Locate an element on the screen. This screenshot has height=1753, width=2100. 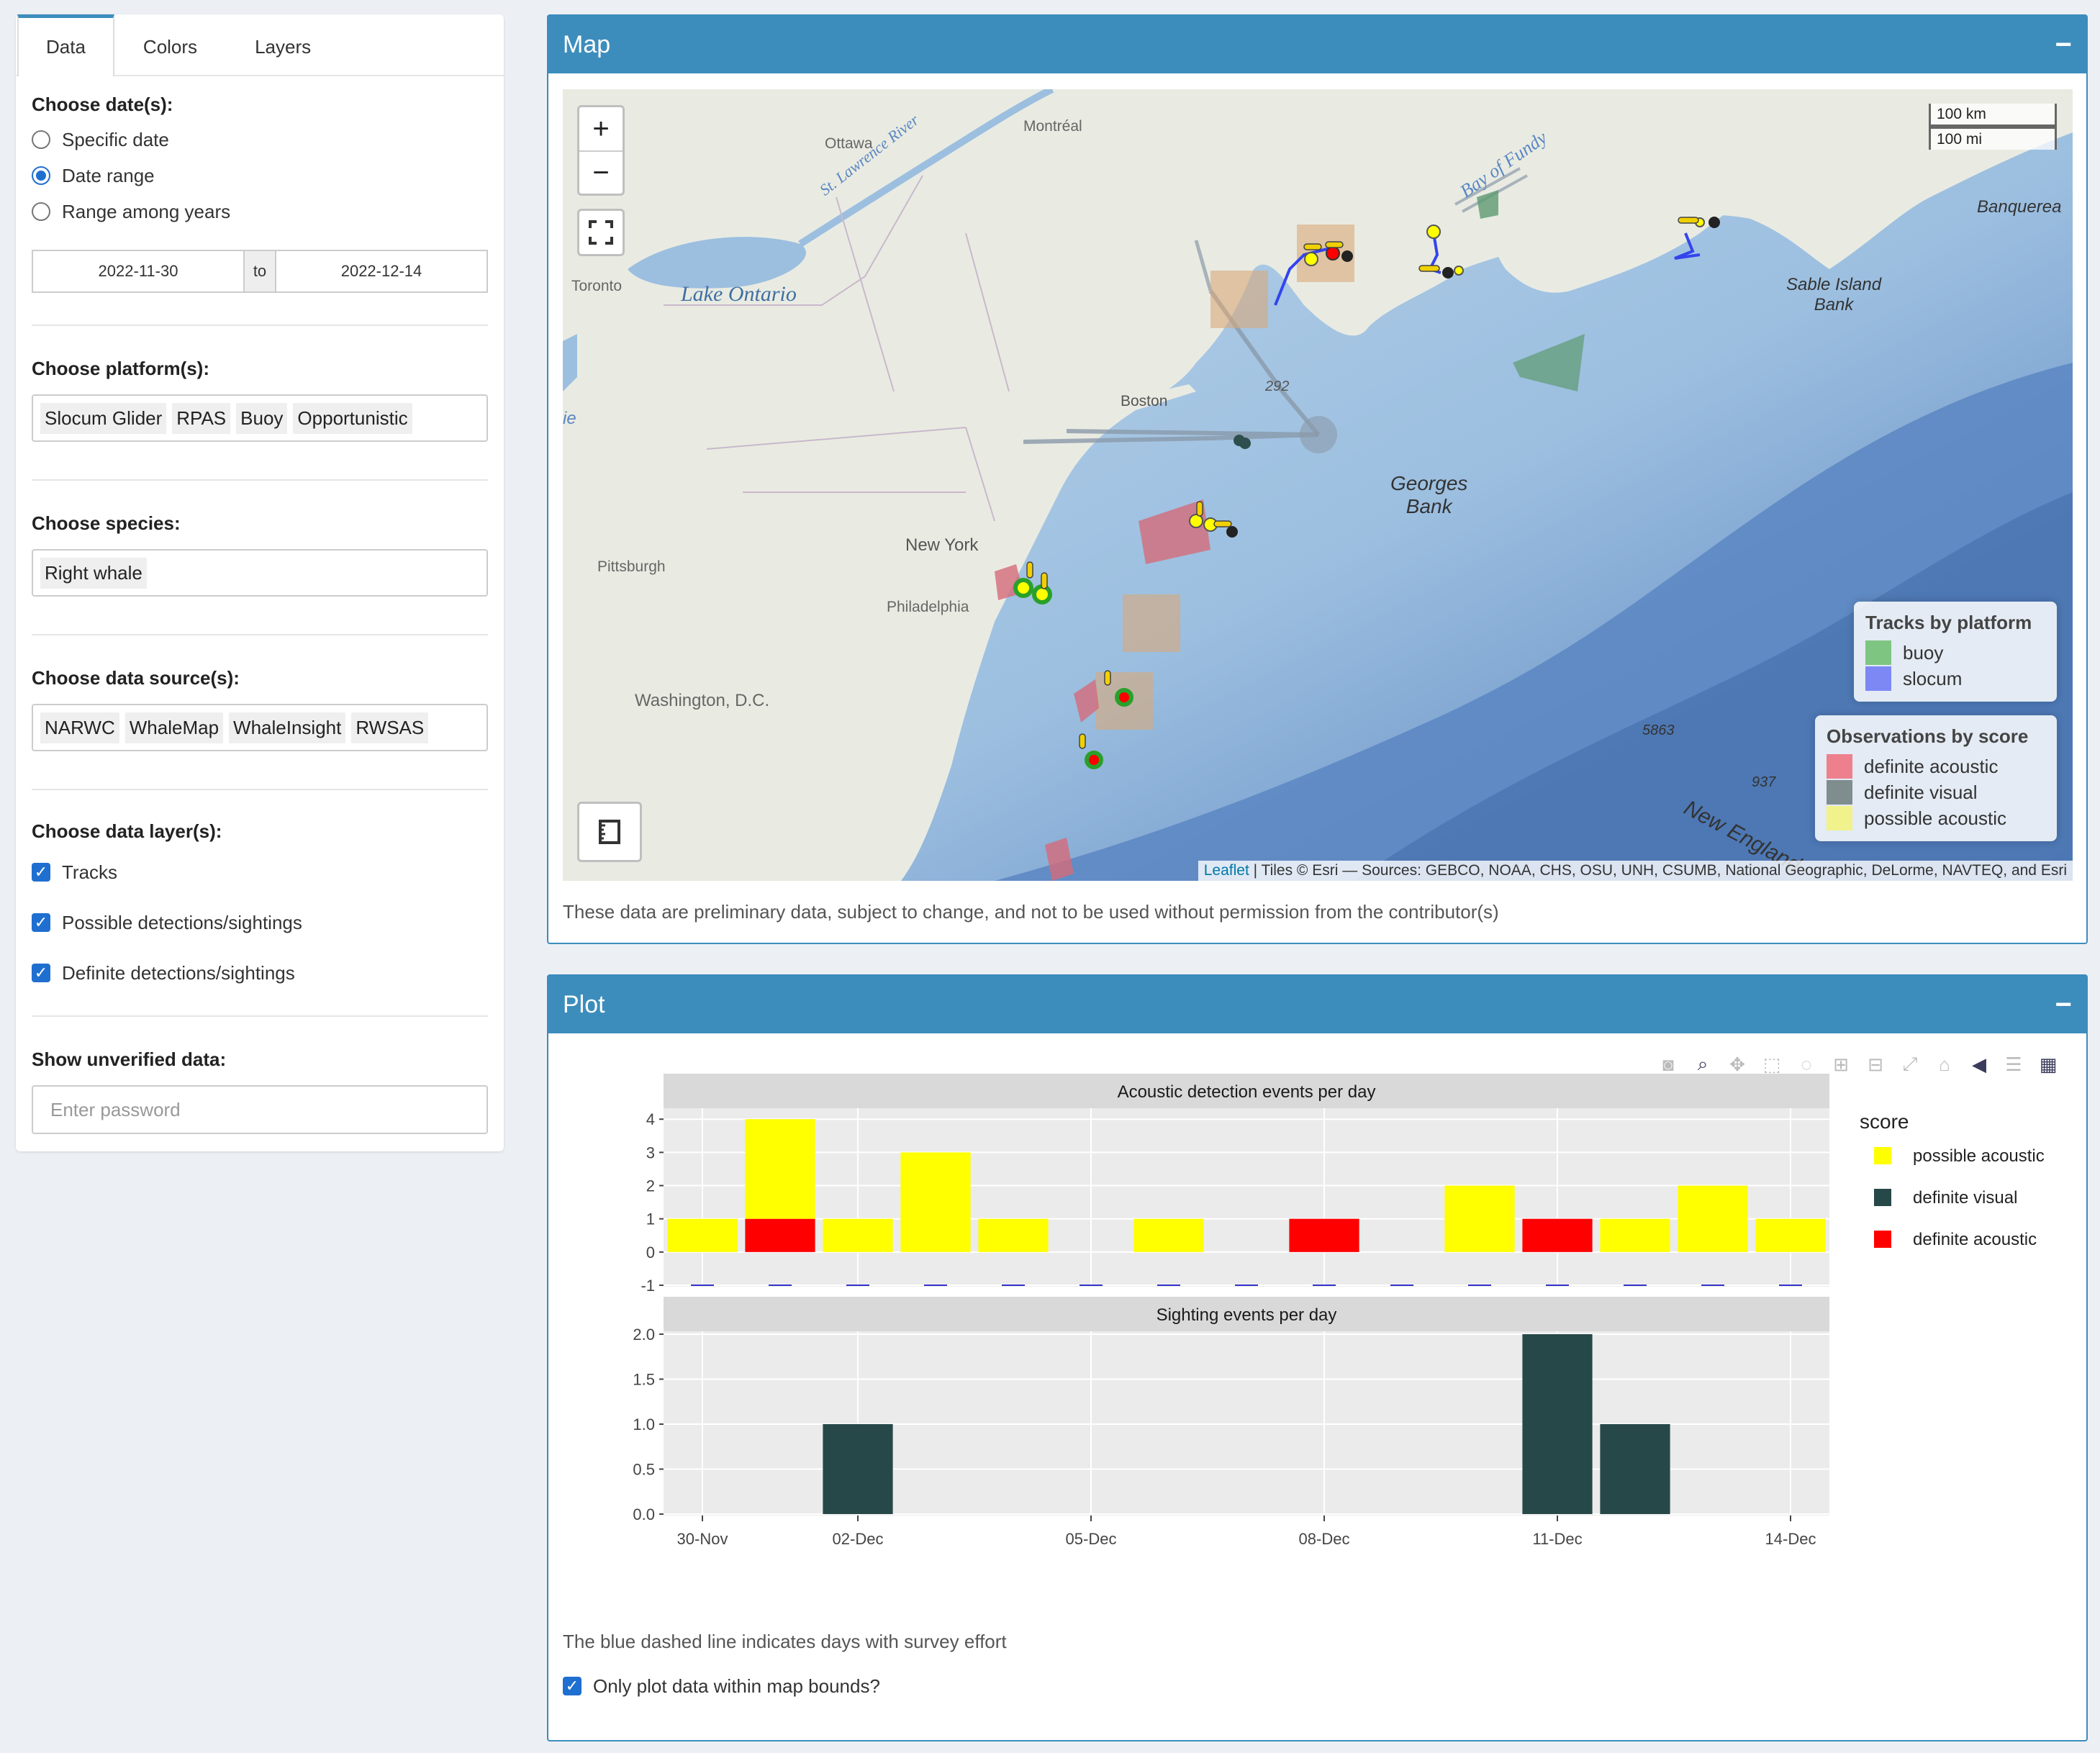
platform-chip: Slocum Glider is located at coordinates (104, 418).